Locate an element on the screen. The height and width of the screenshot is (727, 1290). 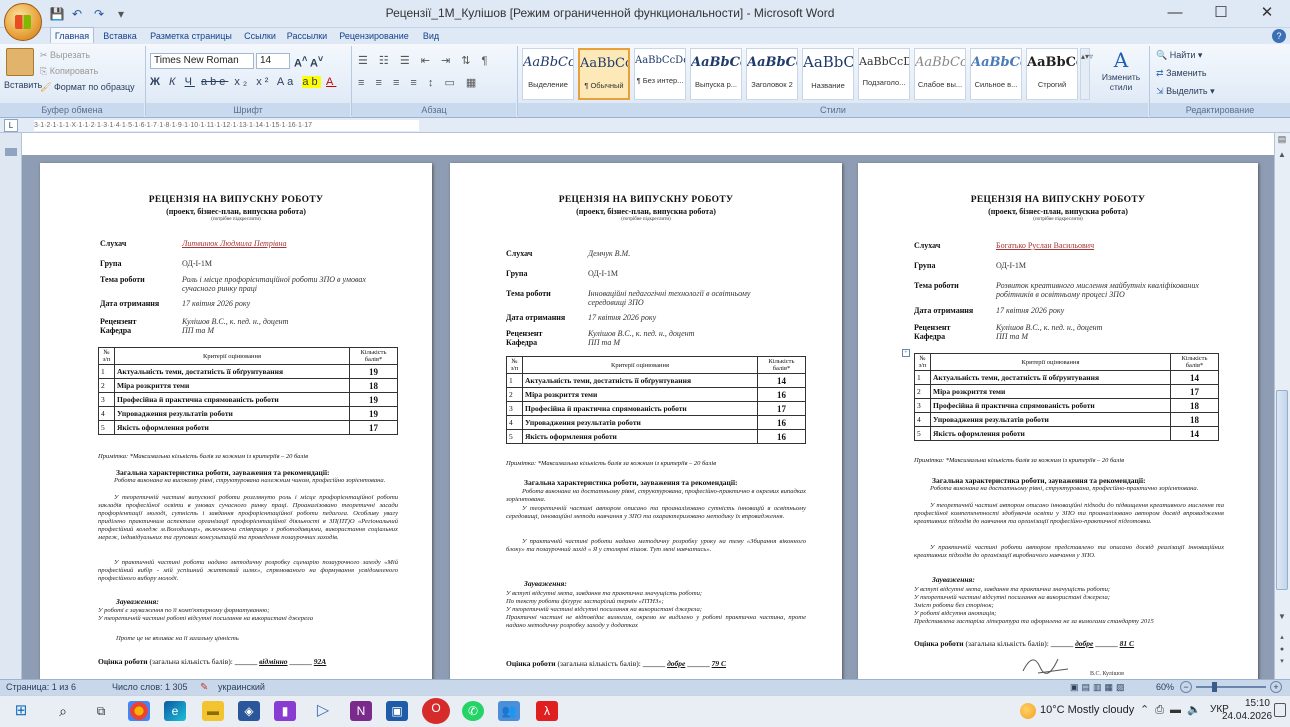
grow-font-button: A˄ A˅ is located at coordinates (308, 62).